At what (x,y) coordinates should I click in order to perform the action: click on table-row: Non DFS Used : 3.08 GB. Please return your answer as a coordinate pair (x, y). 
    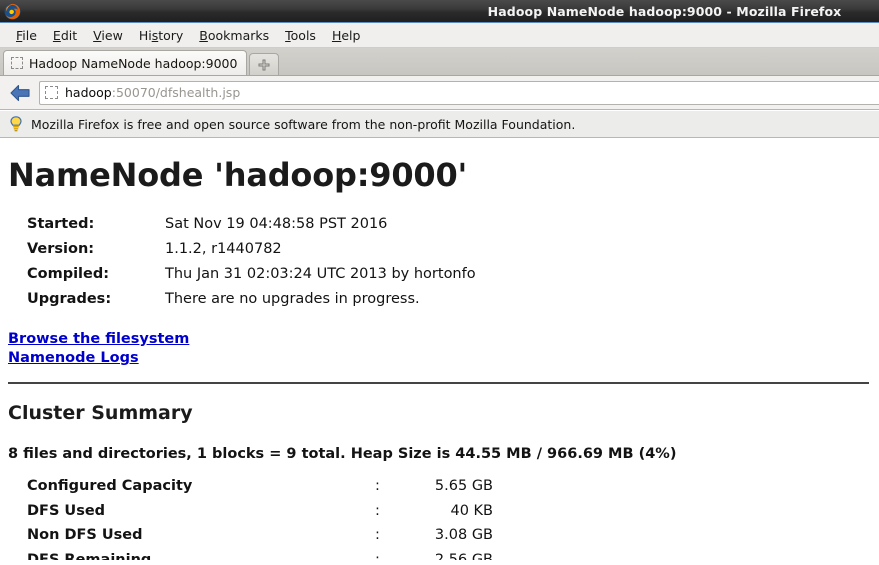
    Looking at the image, I should click on (260, 535).